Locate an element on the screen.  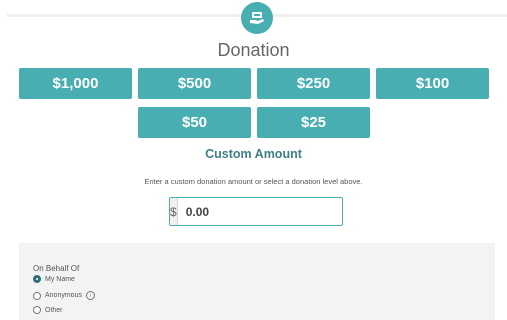
donation-hand-icon is located at coordinates (257, 18).